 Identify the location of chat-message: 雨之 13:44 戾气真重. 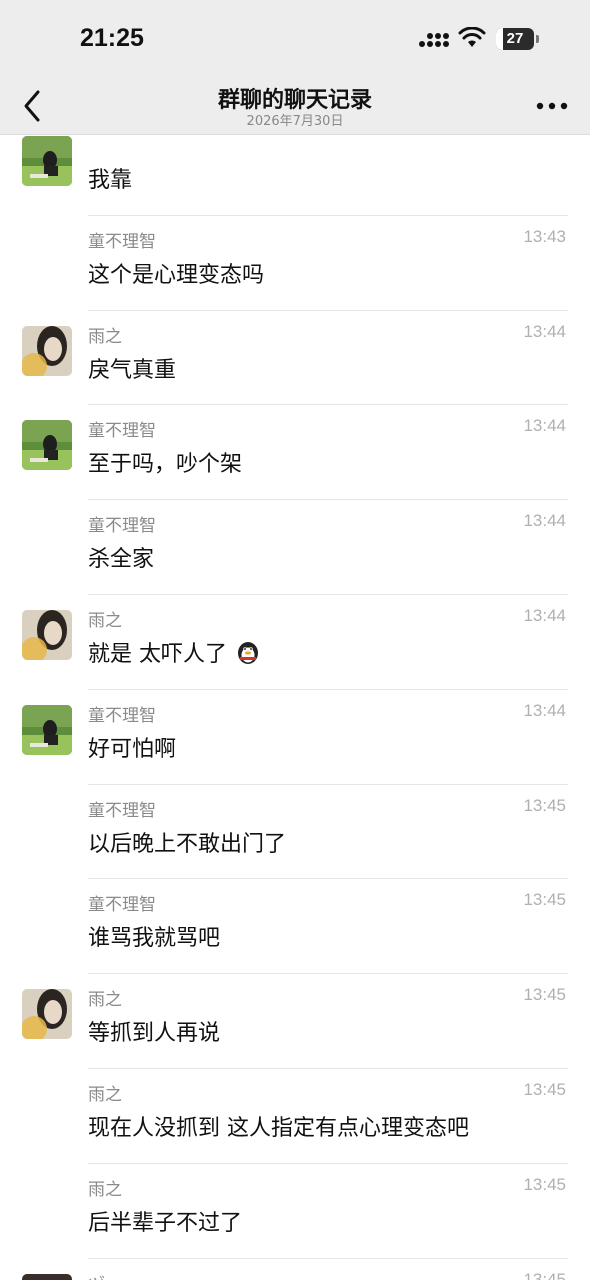
(295, 347).